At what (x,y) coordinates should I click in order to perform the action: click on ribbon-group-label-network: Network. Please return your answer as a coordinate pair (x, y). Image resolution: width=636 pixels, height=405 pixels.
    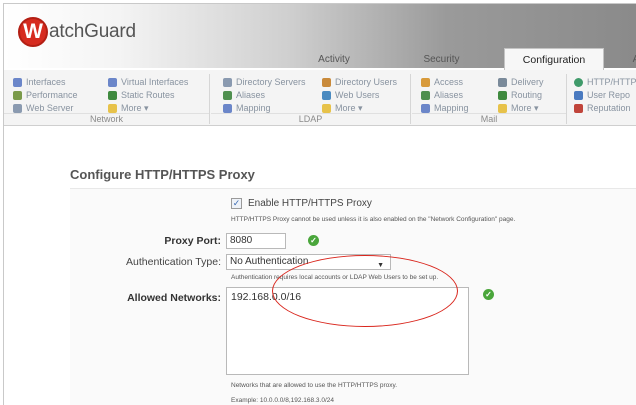
    Looking at the image, I should click on (106, 118).